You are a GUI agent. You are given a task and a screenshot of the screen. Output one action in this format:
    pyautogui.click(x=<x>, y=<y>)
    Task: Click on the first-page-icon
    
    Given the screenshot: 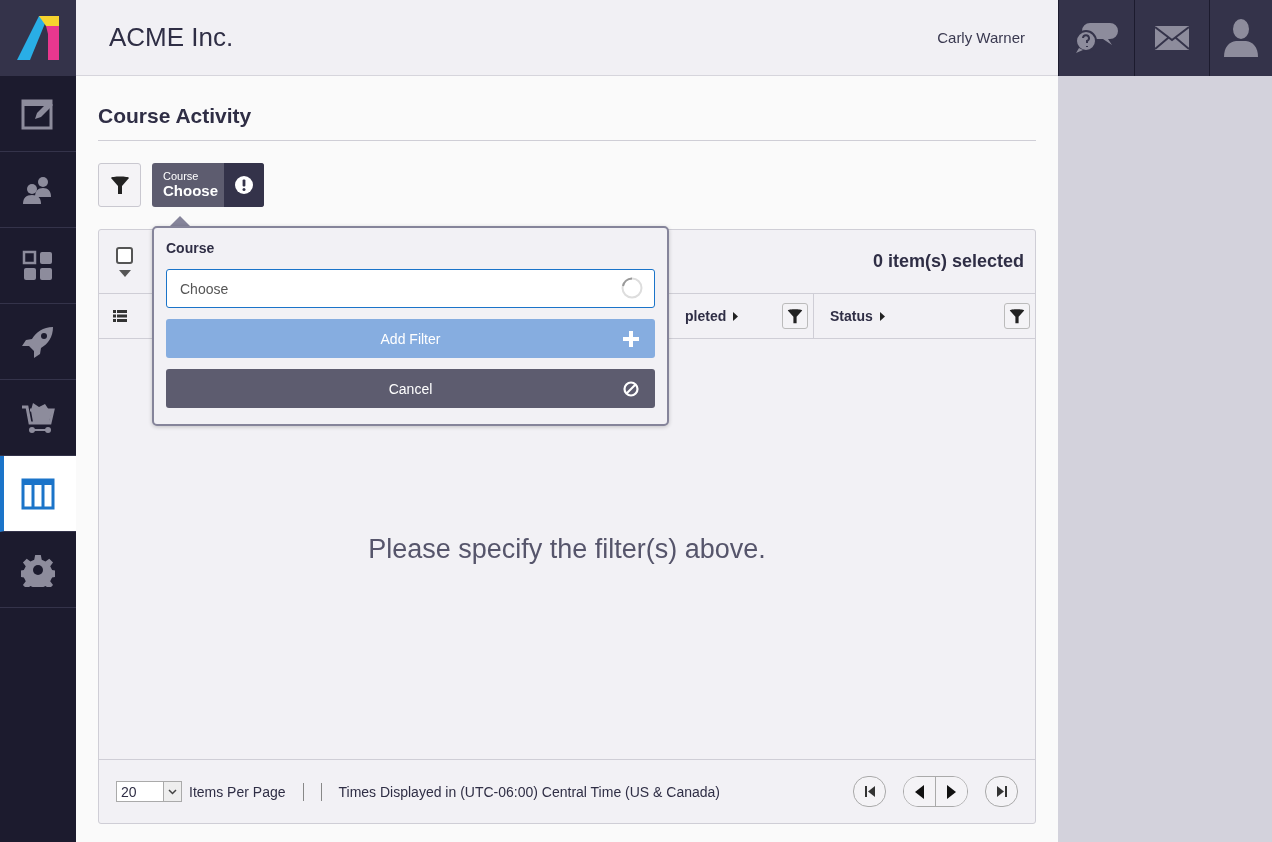 What is the action you would take?
    pyautogui.click(x=869, y=791)
    